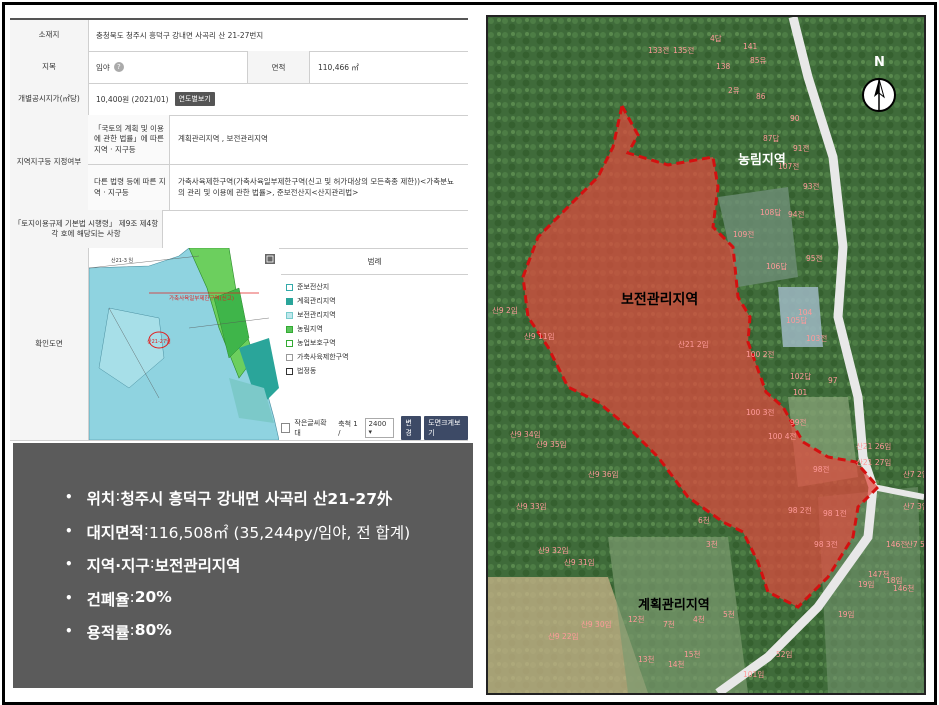 This screenshot has height=705, width=939. Describe the element at coordinates (784, 654) in the screenshot. I see `svg-text: 52임` at that location.